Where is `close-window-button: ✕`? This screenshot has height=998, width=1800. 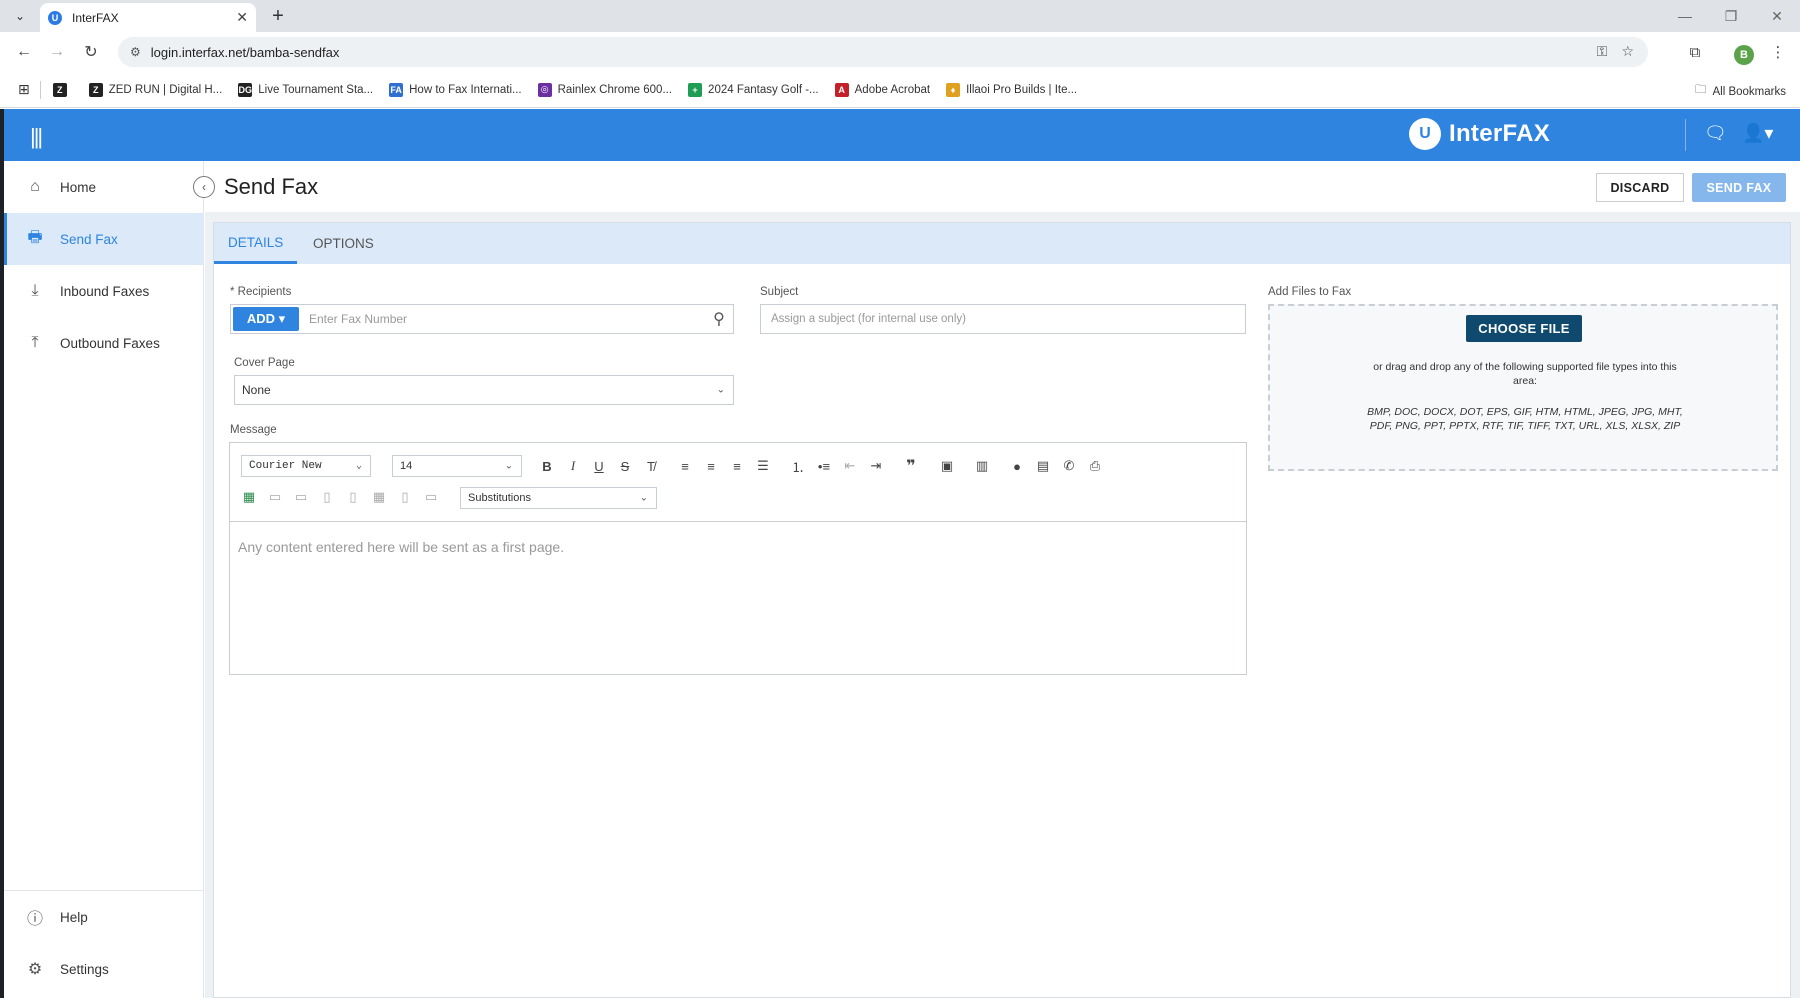
close-window-button: ✕ is located at coordinates (1777, 16).